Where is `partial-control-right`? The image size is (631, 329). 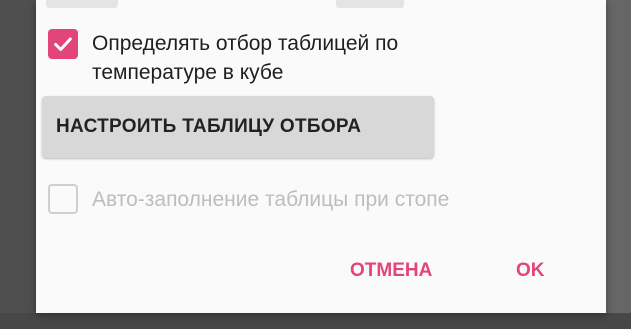
partial-control-right is located at coordinates (370, 4).